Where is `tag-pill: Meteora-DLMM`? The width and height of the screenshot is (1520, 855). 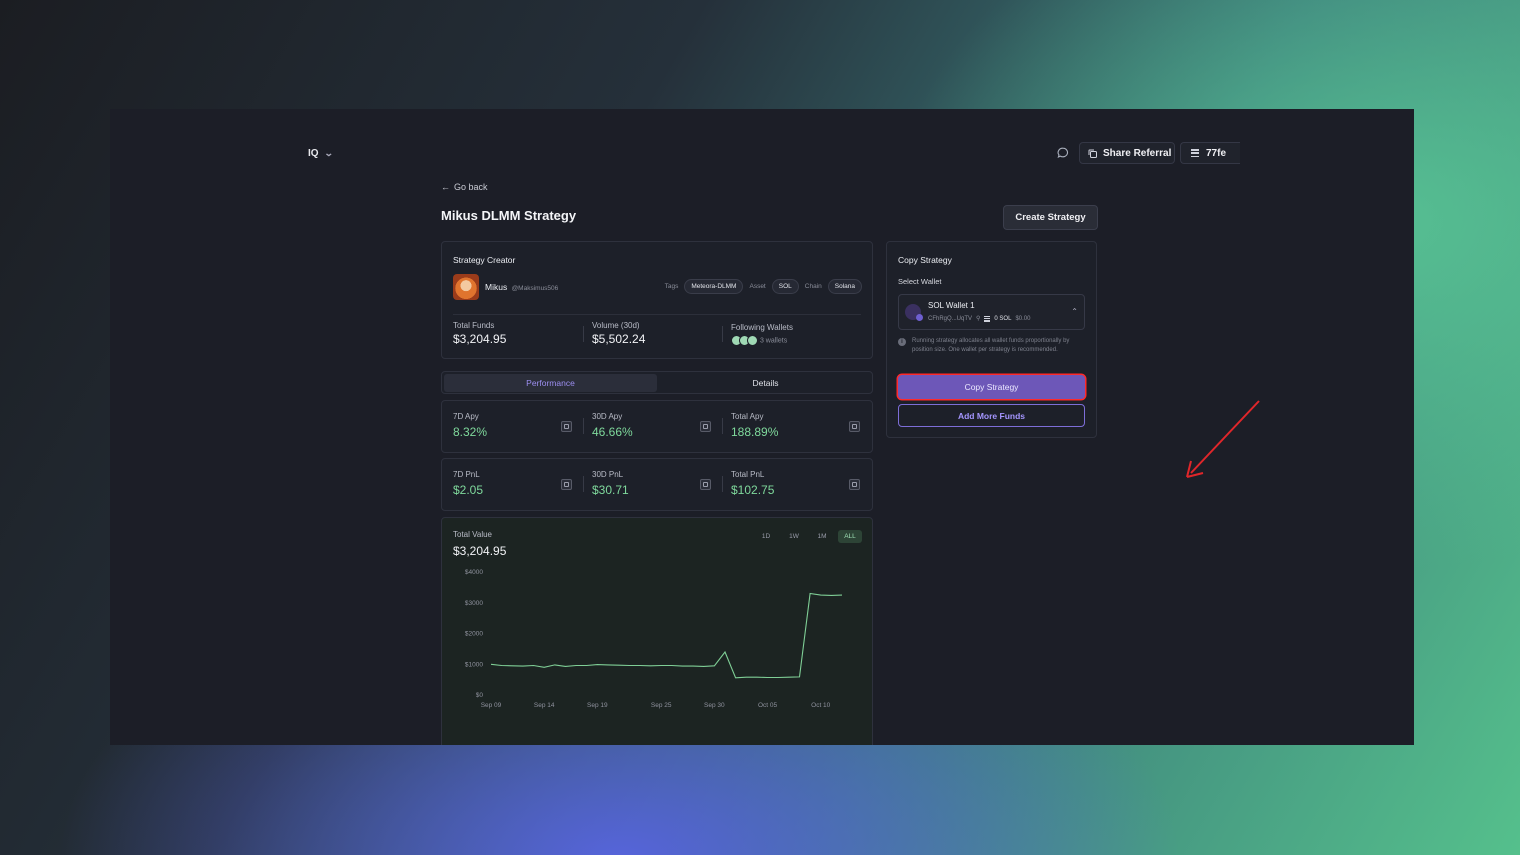
tag-pill: Meteora-DLMM is located at coordinates (714, 286).